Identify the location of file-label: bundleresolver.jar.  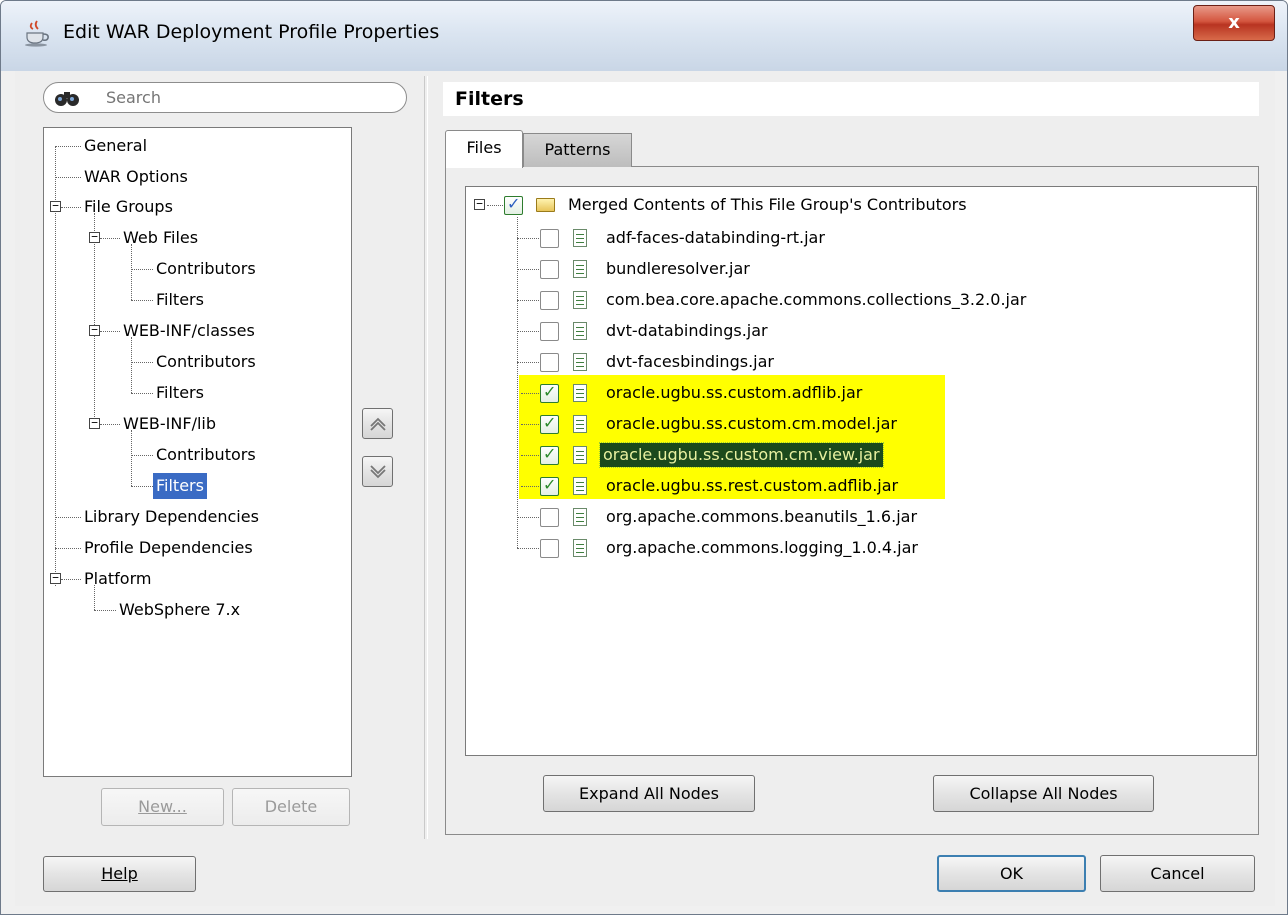
(678, 269).